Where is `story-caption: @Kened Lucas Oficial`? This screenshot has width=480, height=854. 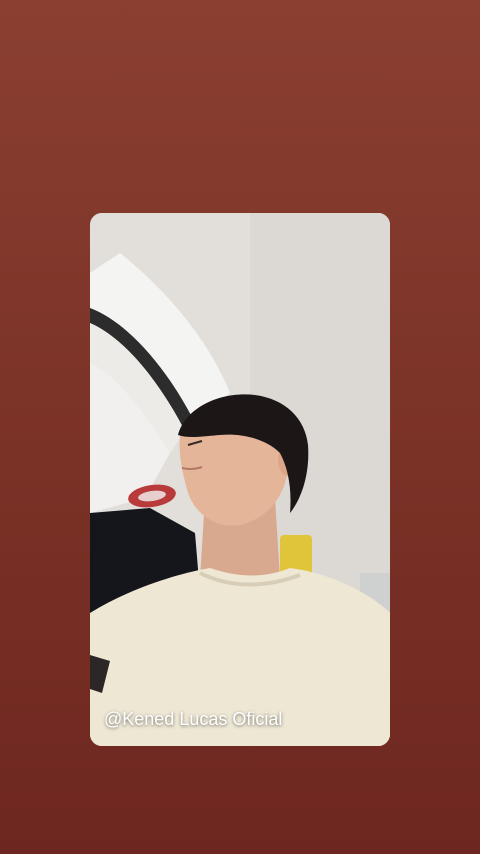 story-caption: @Kened Lucas Oficial is located at coordinates (193, 719).